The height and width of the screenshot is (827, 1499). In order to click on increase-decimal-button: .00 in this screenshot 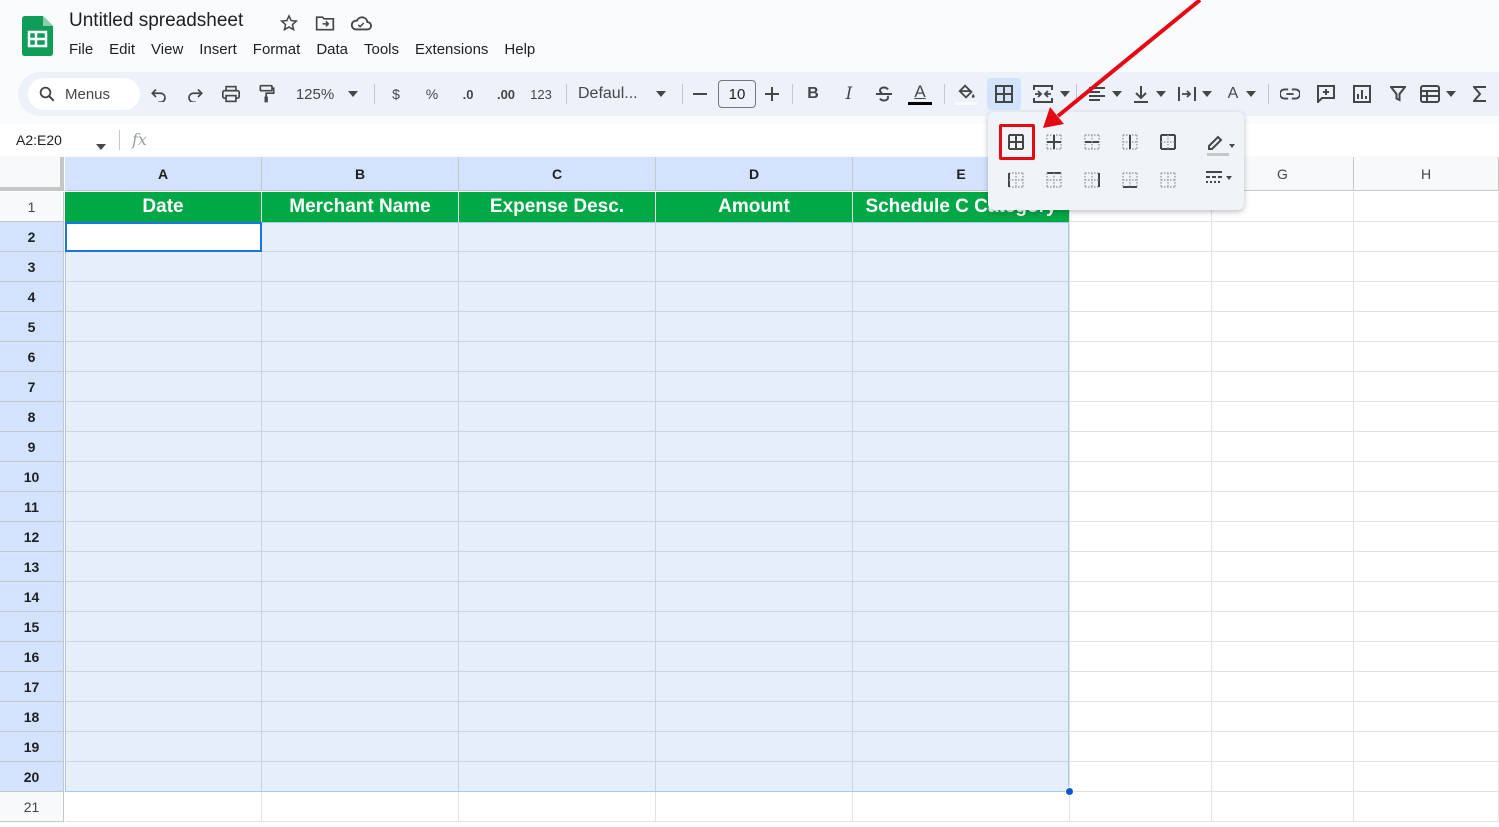, I will do `click(506, 94)`.